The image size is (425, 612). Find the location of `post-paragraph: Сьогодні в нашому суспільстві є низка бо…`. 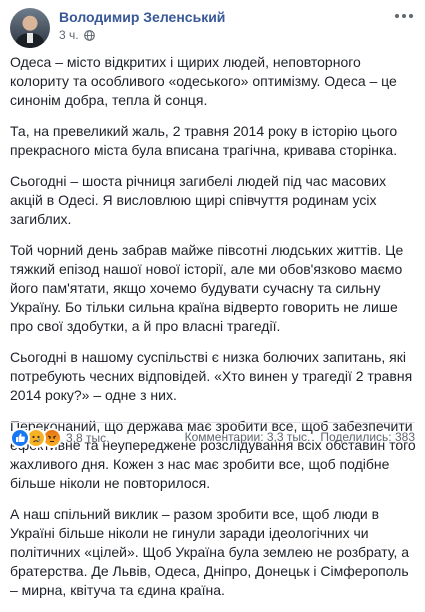

post-paragraph: Сьогодні в нашому суспільстві є низка бо… is located at coordinates (211, 376).